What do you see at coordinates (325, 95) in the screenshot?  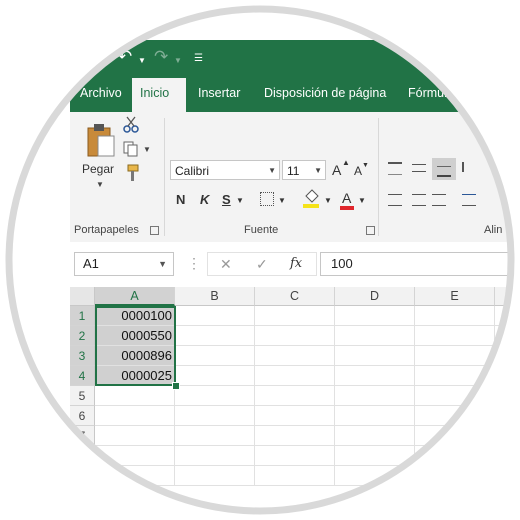 I see `tab-disposicion-de-pagina: Disposición de página` at bounding box center [325, 95].